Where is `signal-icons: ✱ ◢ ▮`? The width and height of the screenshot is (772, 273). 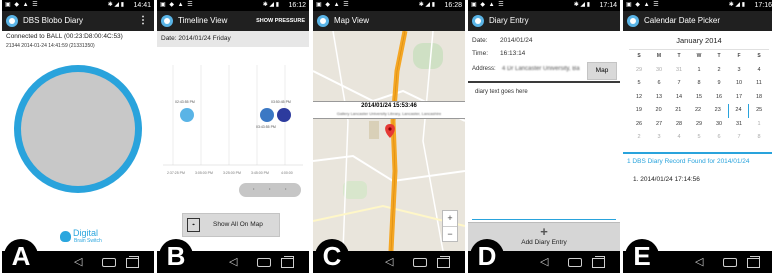 signal-icons: ✱ ◢ ▮ is located at coordinates (270, 5).